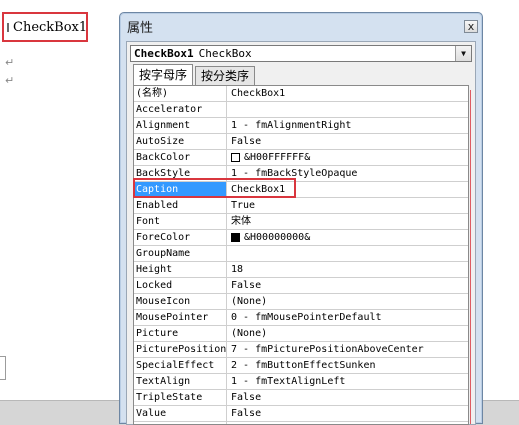 This screenshot has height=425, width=519. I want to click on property-name: TextAlign, so click(180, 381).